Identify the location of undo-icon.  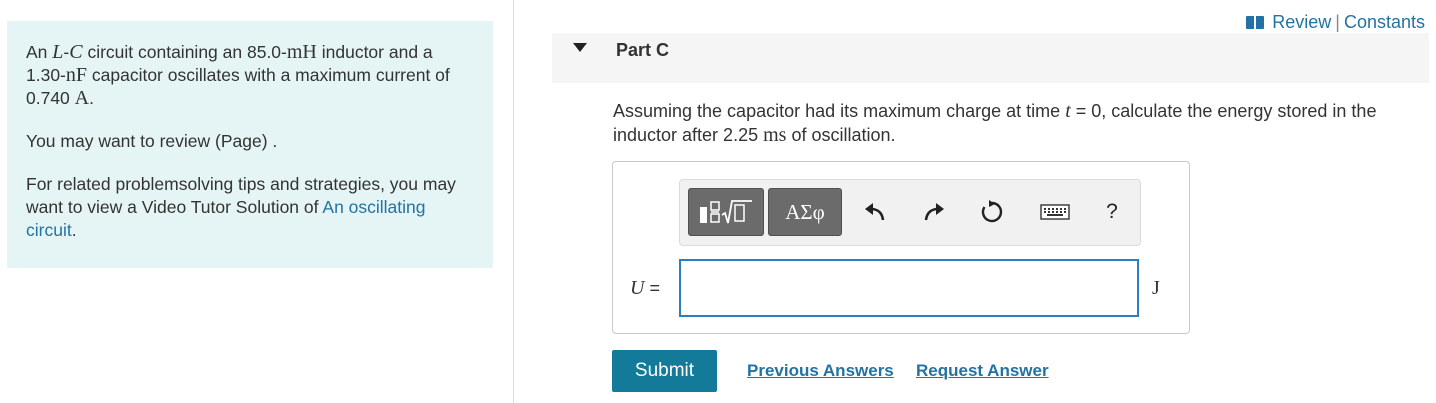
(875, 212).